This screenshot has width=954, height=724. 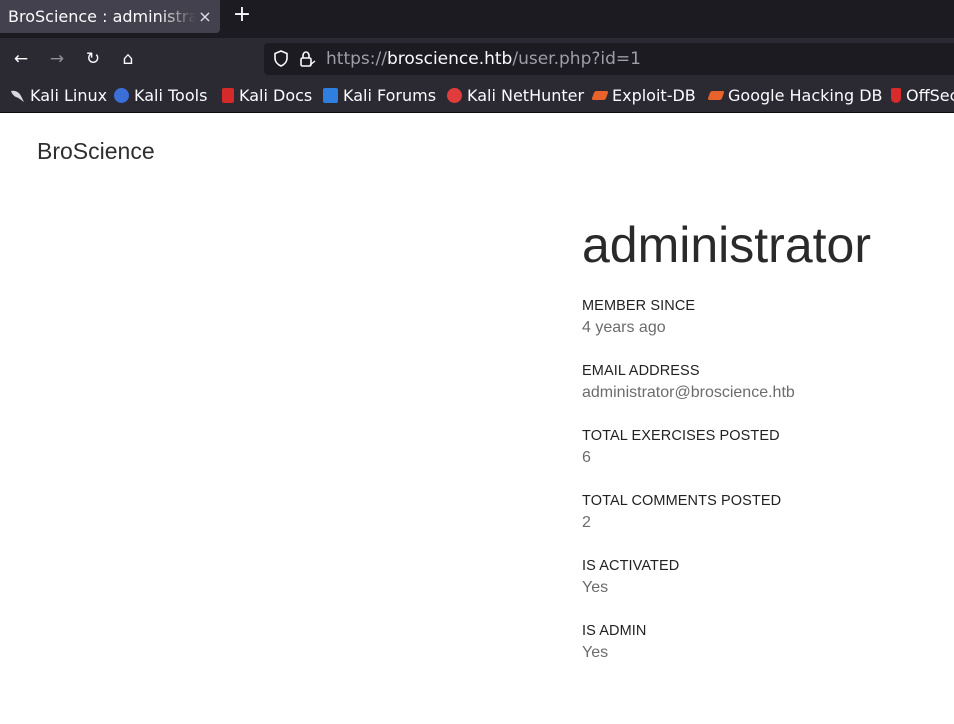 What do you see at coordinates (586, 457) in the screenshot?
I see `field-value: 6` at bounding box center [586, 457].